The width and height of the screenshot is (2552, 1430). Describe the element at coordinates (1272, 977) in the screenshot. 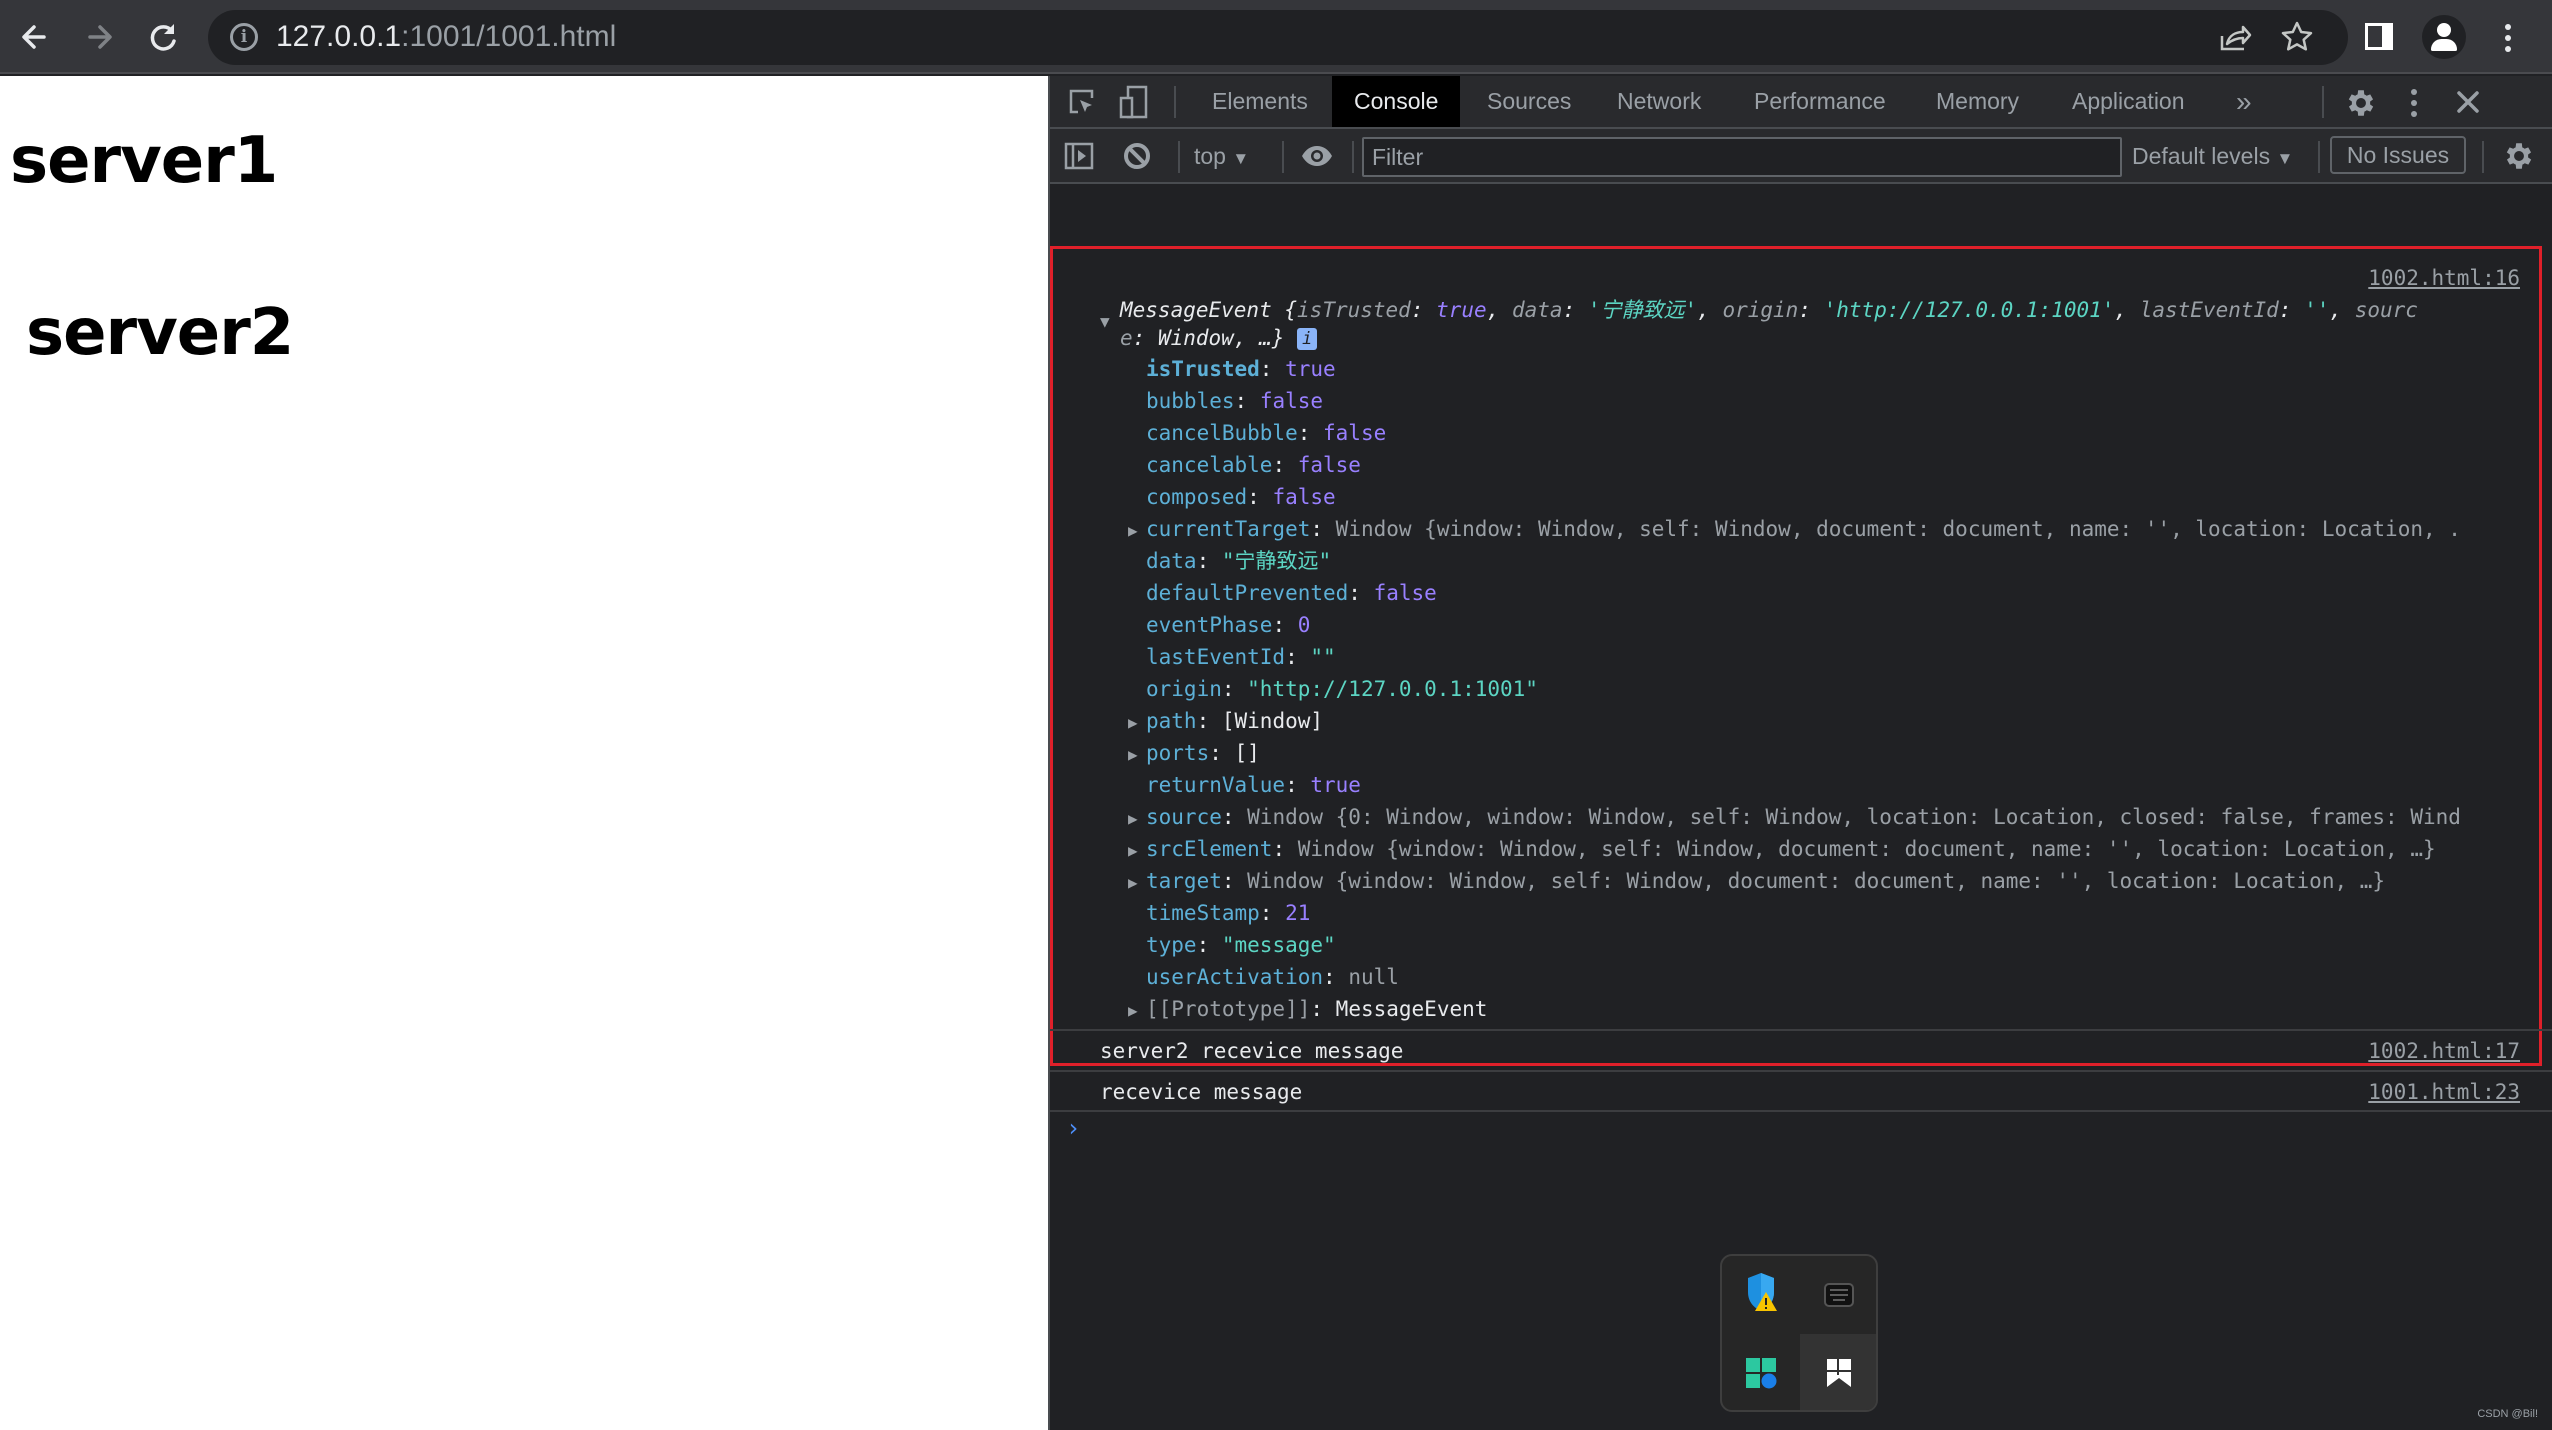

I see `prop-userActivation: userActivation: null` at that location.